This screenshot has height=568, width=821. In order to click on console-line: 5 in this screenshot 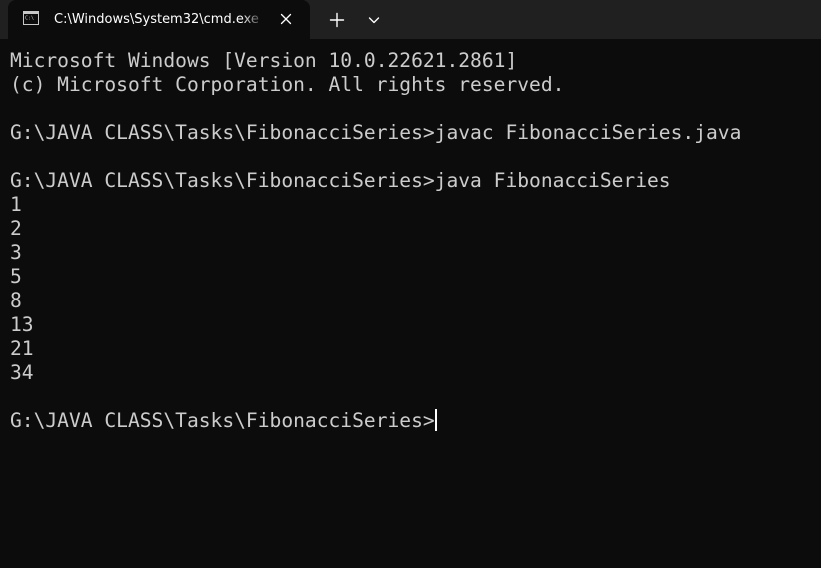, I will do `click(16, 276)`.